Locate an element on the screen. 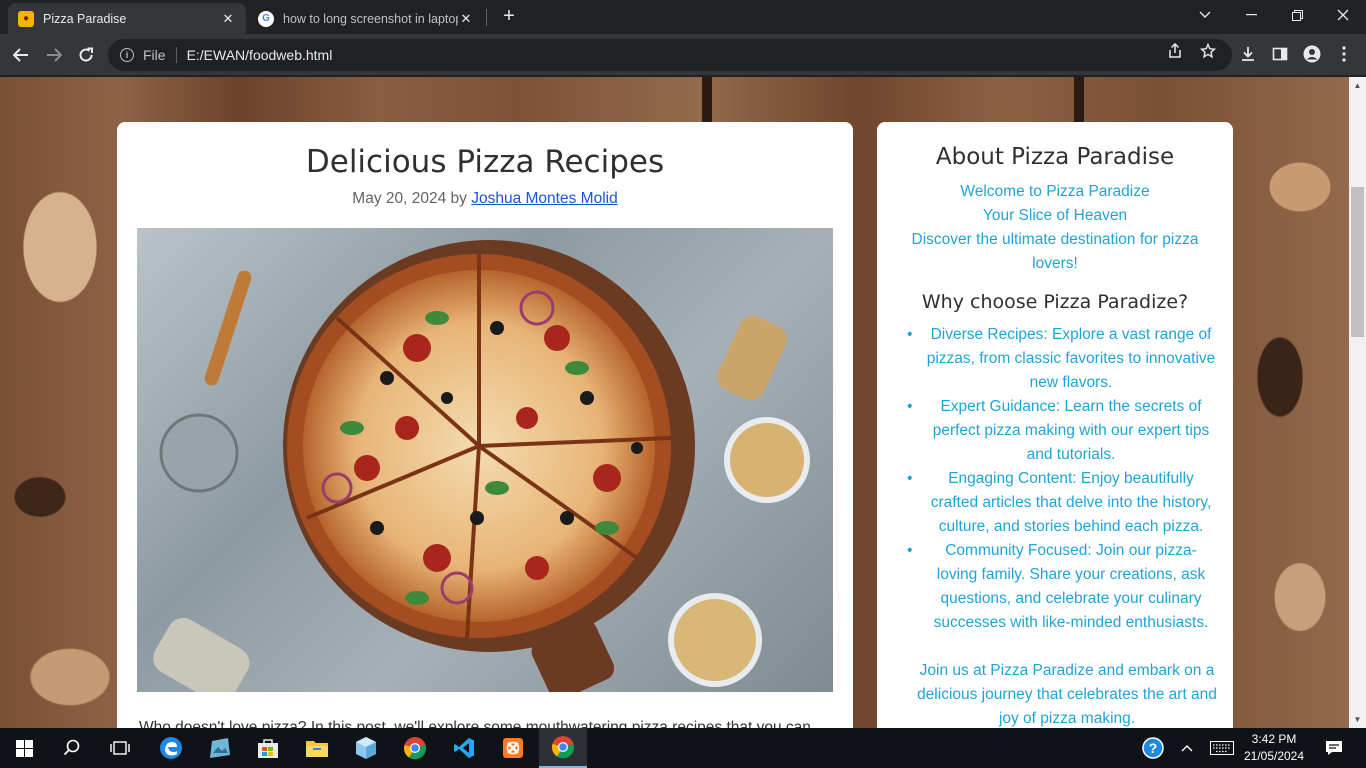 The width and height of the screenshot is (1366, 768). tab-divider is located at coordinates (486, 17).